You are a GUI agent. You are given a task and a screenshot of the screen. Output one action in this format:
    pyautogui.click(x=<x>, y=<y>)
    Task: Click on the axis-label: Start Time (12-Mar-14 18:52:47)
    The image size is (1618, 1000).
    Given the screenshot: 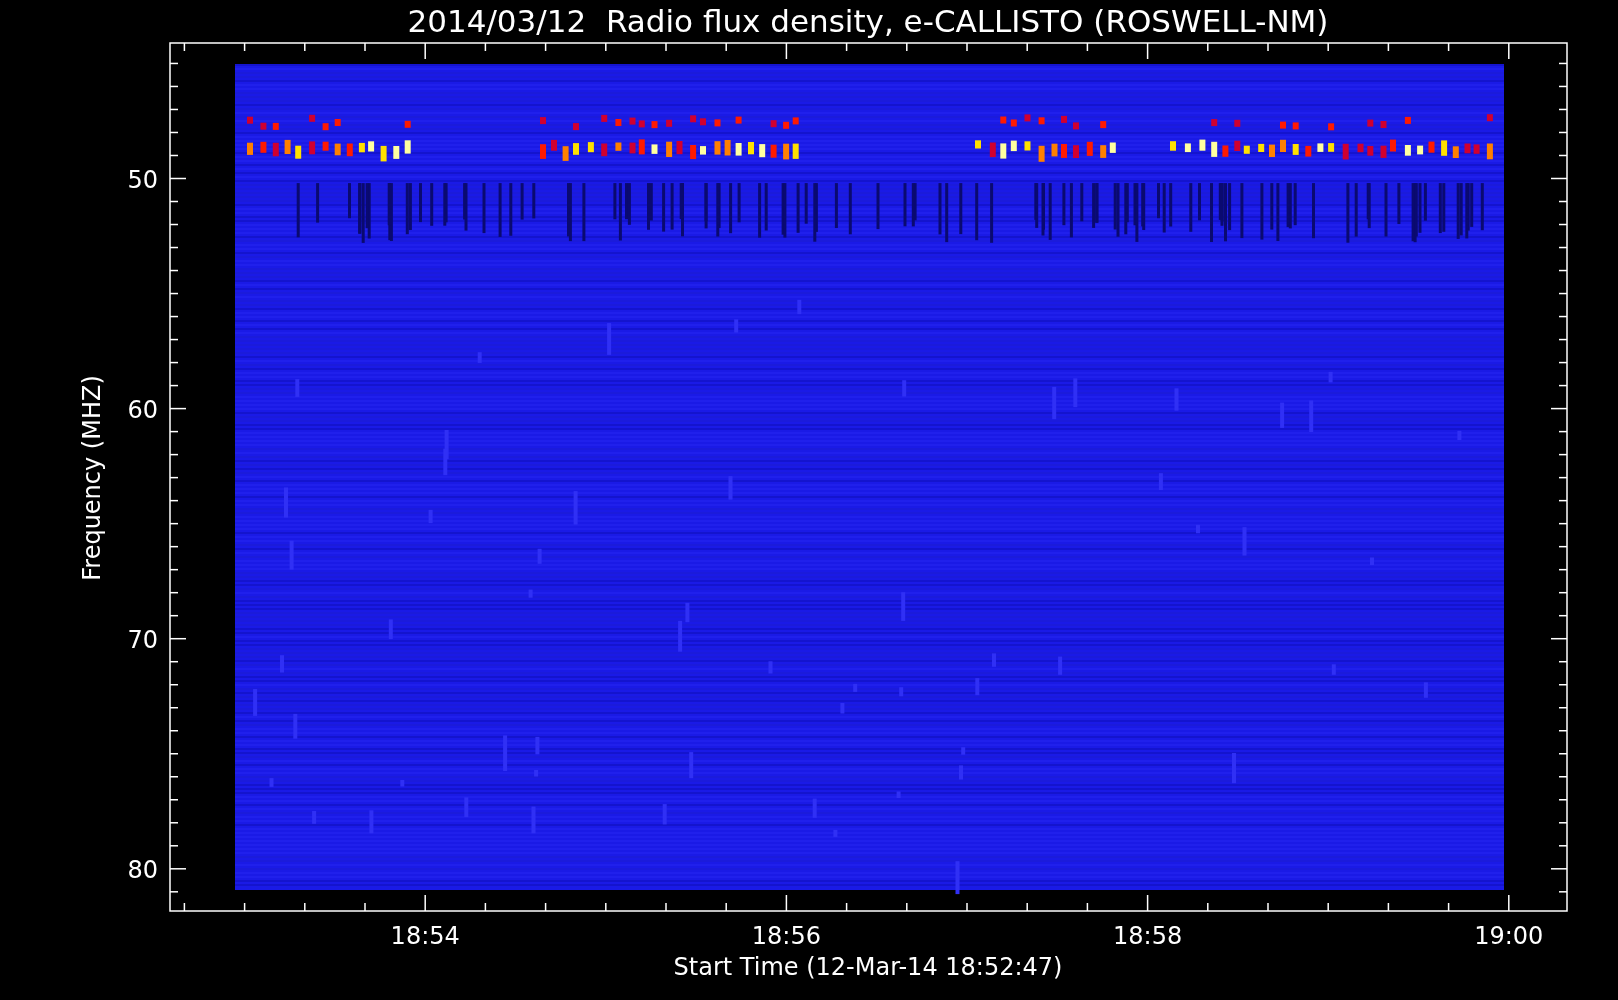 What is the action you would take?
    pyautogui.click(x=868, y=967)
    